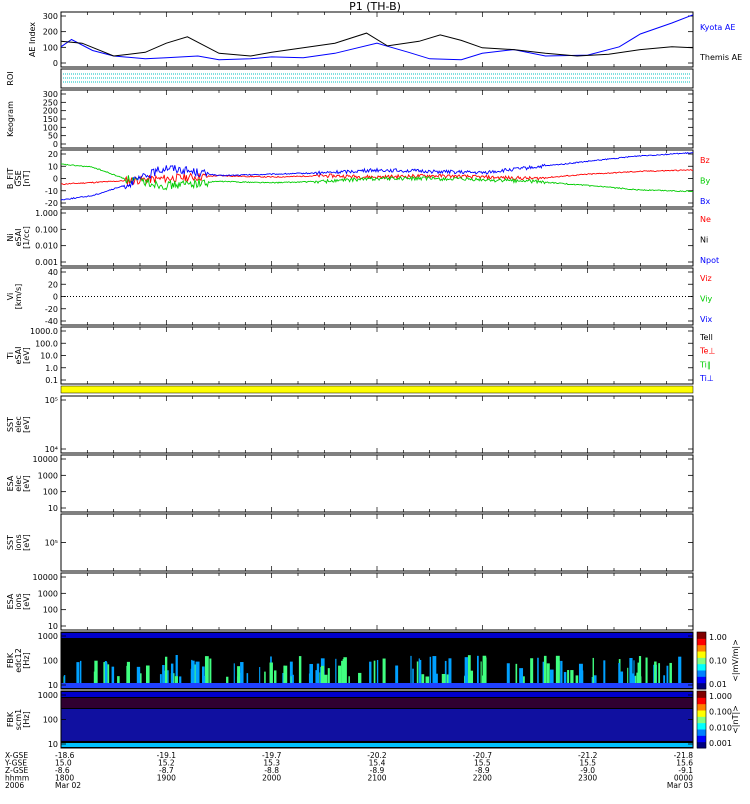  I want to click on esa-e-panel: 10000100010010ESA elec [eV], so click(350, 483).